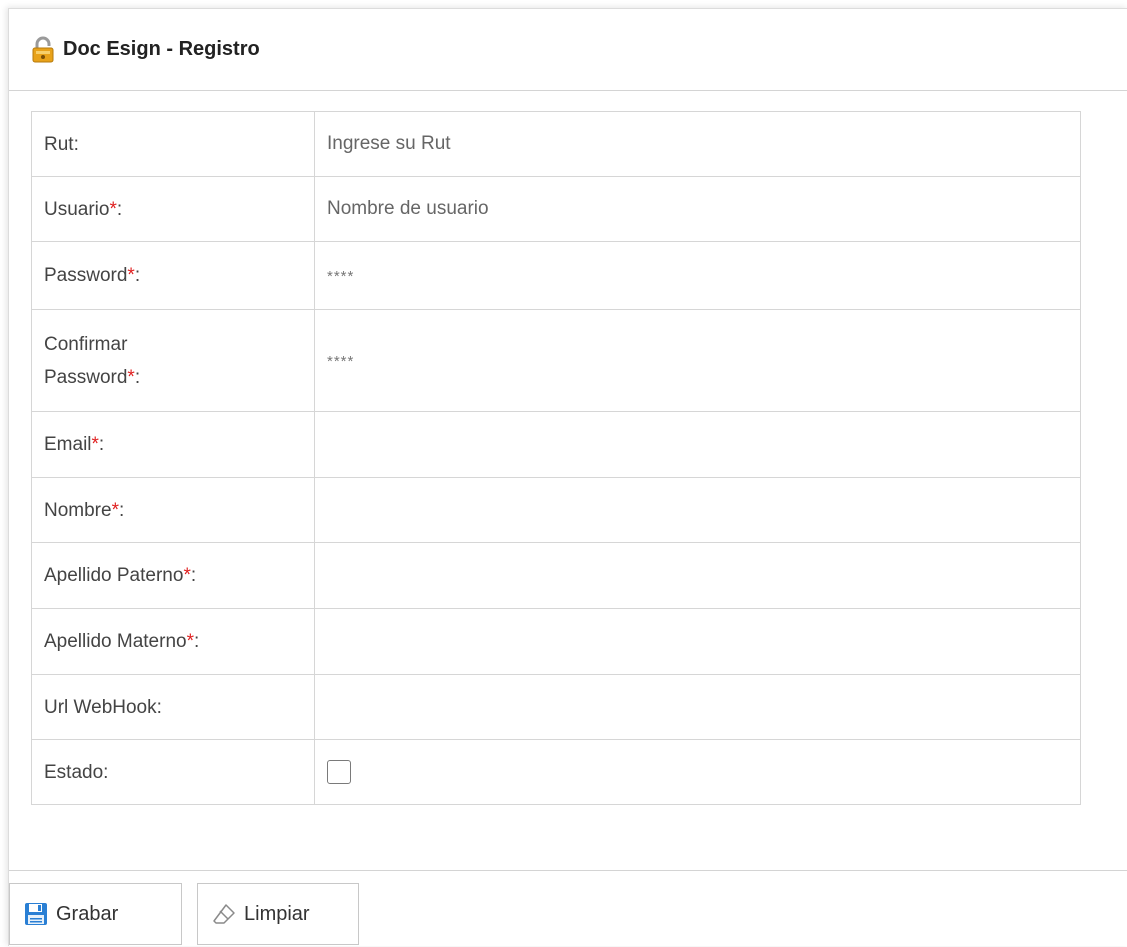 This screenshot has height=947, width=1127. Describe the element at coordinates (224, 914) in the screenshot. I see `eraser-icon` at that location.